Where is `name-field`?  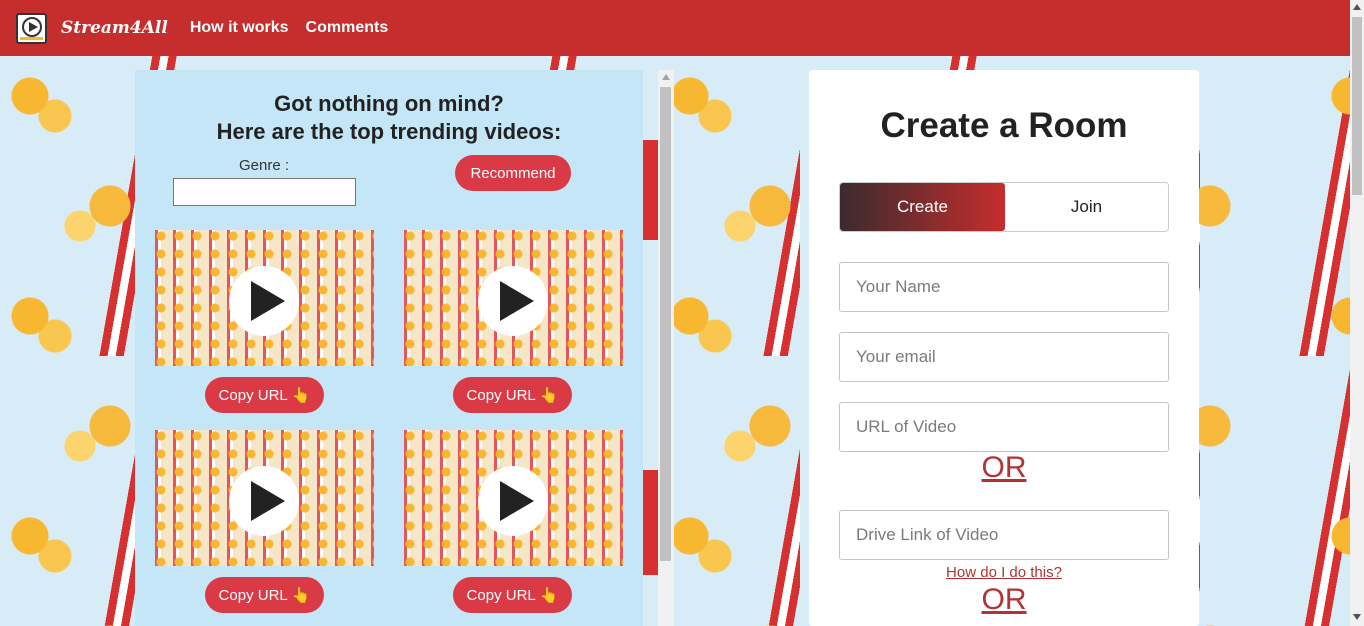 name-field is located at coordinates (1004, 287).